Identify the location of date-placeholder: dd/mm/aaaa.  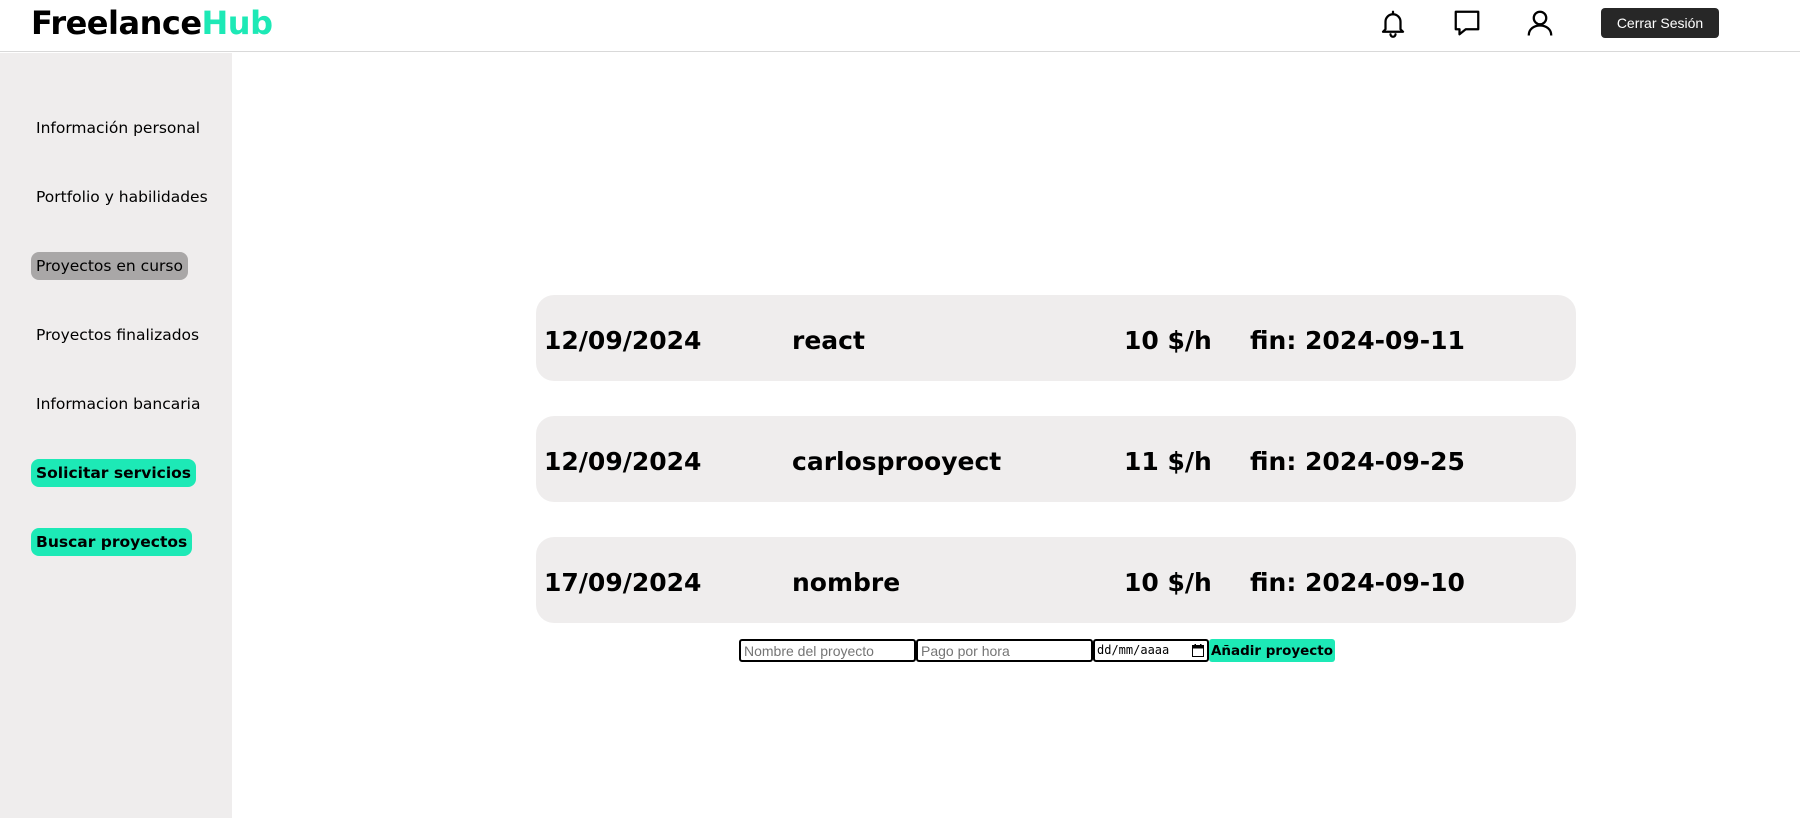
(1133, 650).